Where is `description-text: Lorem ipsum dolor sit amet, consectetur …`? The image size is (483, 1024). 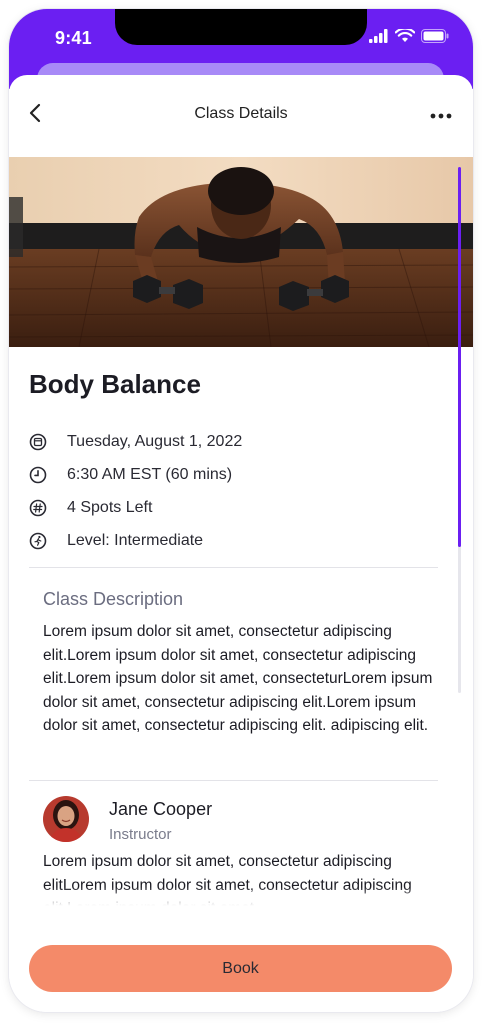
description-text: Lorem ipsum dolor sit amet, consectetur … is located at coordinates (238, 678).